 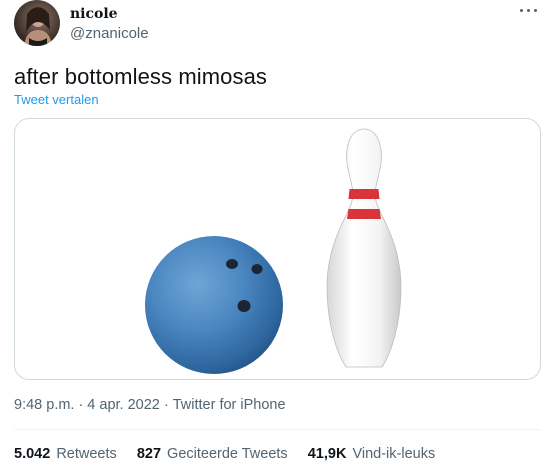 What do you see at coordinates (277, 26) in the screenshot?
I see `tweet-header: nicole @znanicole` at bounding box center [277, 26].